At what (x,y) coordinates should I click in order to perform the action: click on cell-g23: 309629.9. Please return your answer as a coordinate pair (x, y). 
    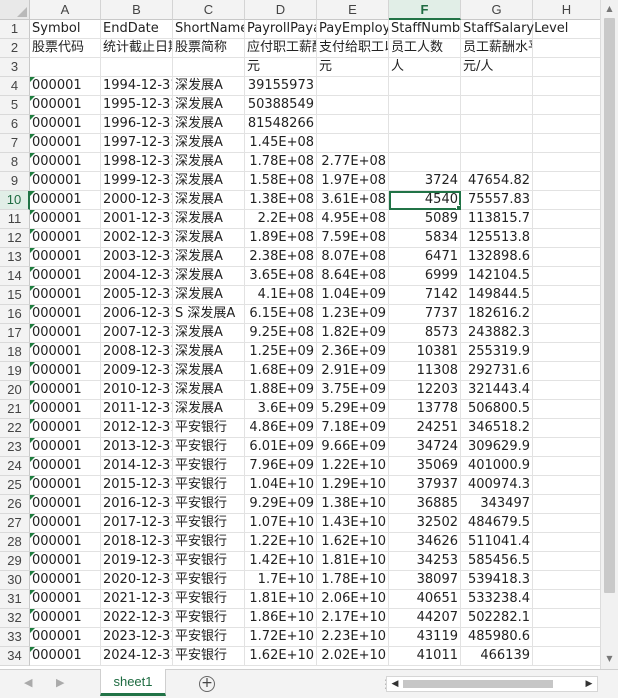
    Looking at the image, I should click on (497, 447).